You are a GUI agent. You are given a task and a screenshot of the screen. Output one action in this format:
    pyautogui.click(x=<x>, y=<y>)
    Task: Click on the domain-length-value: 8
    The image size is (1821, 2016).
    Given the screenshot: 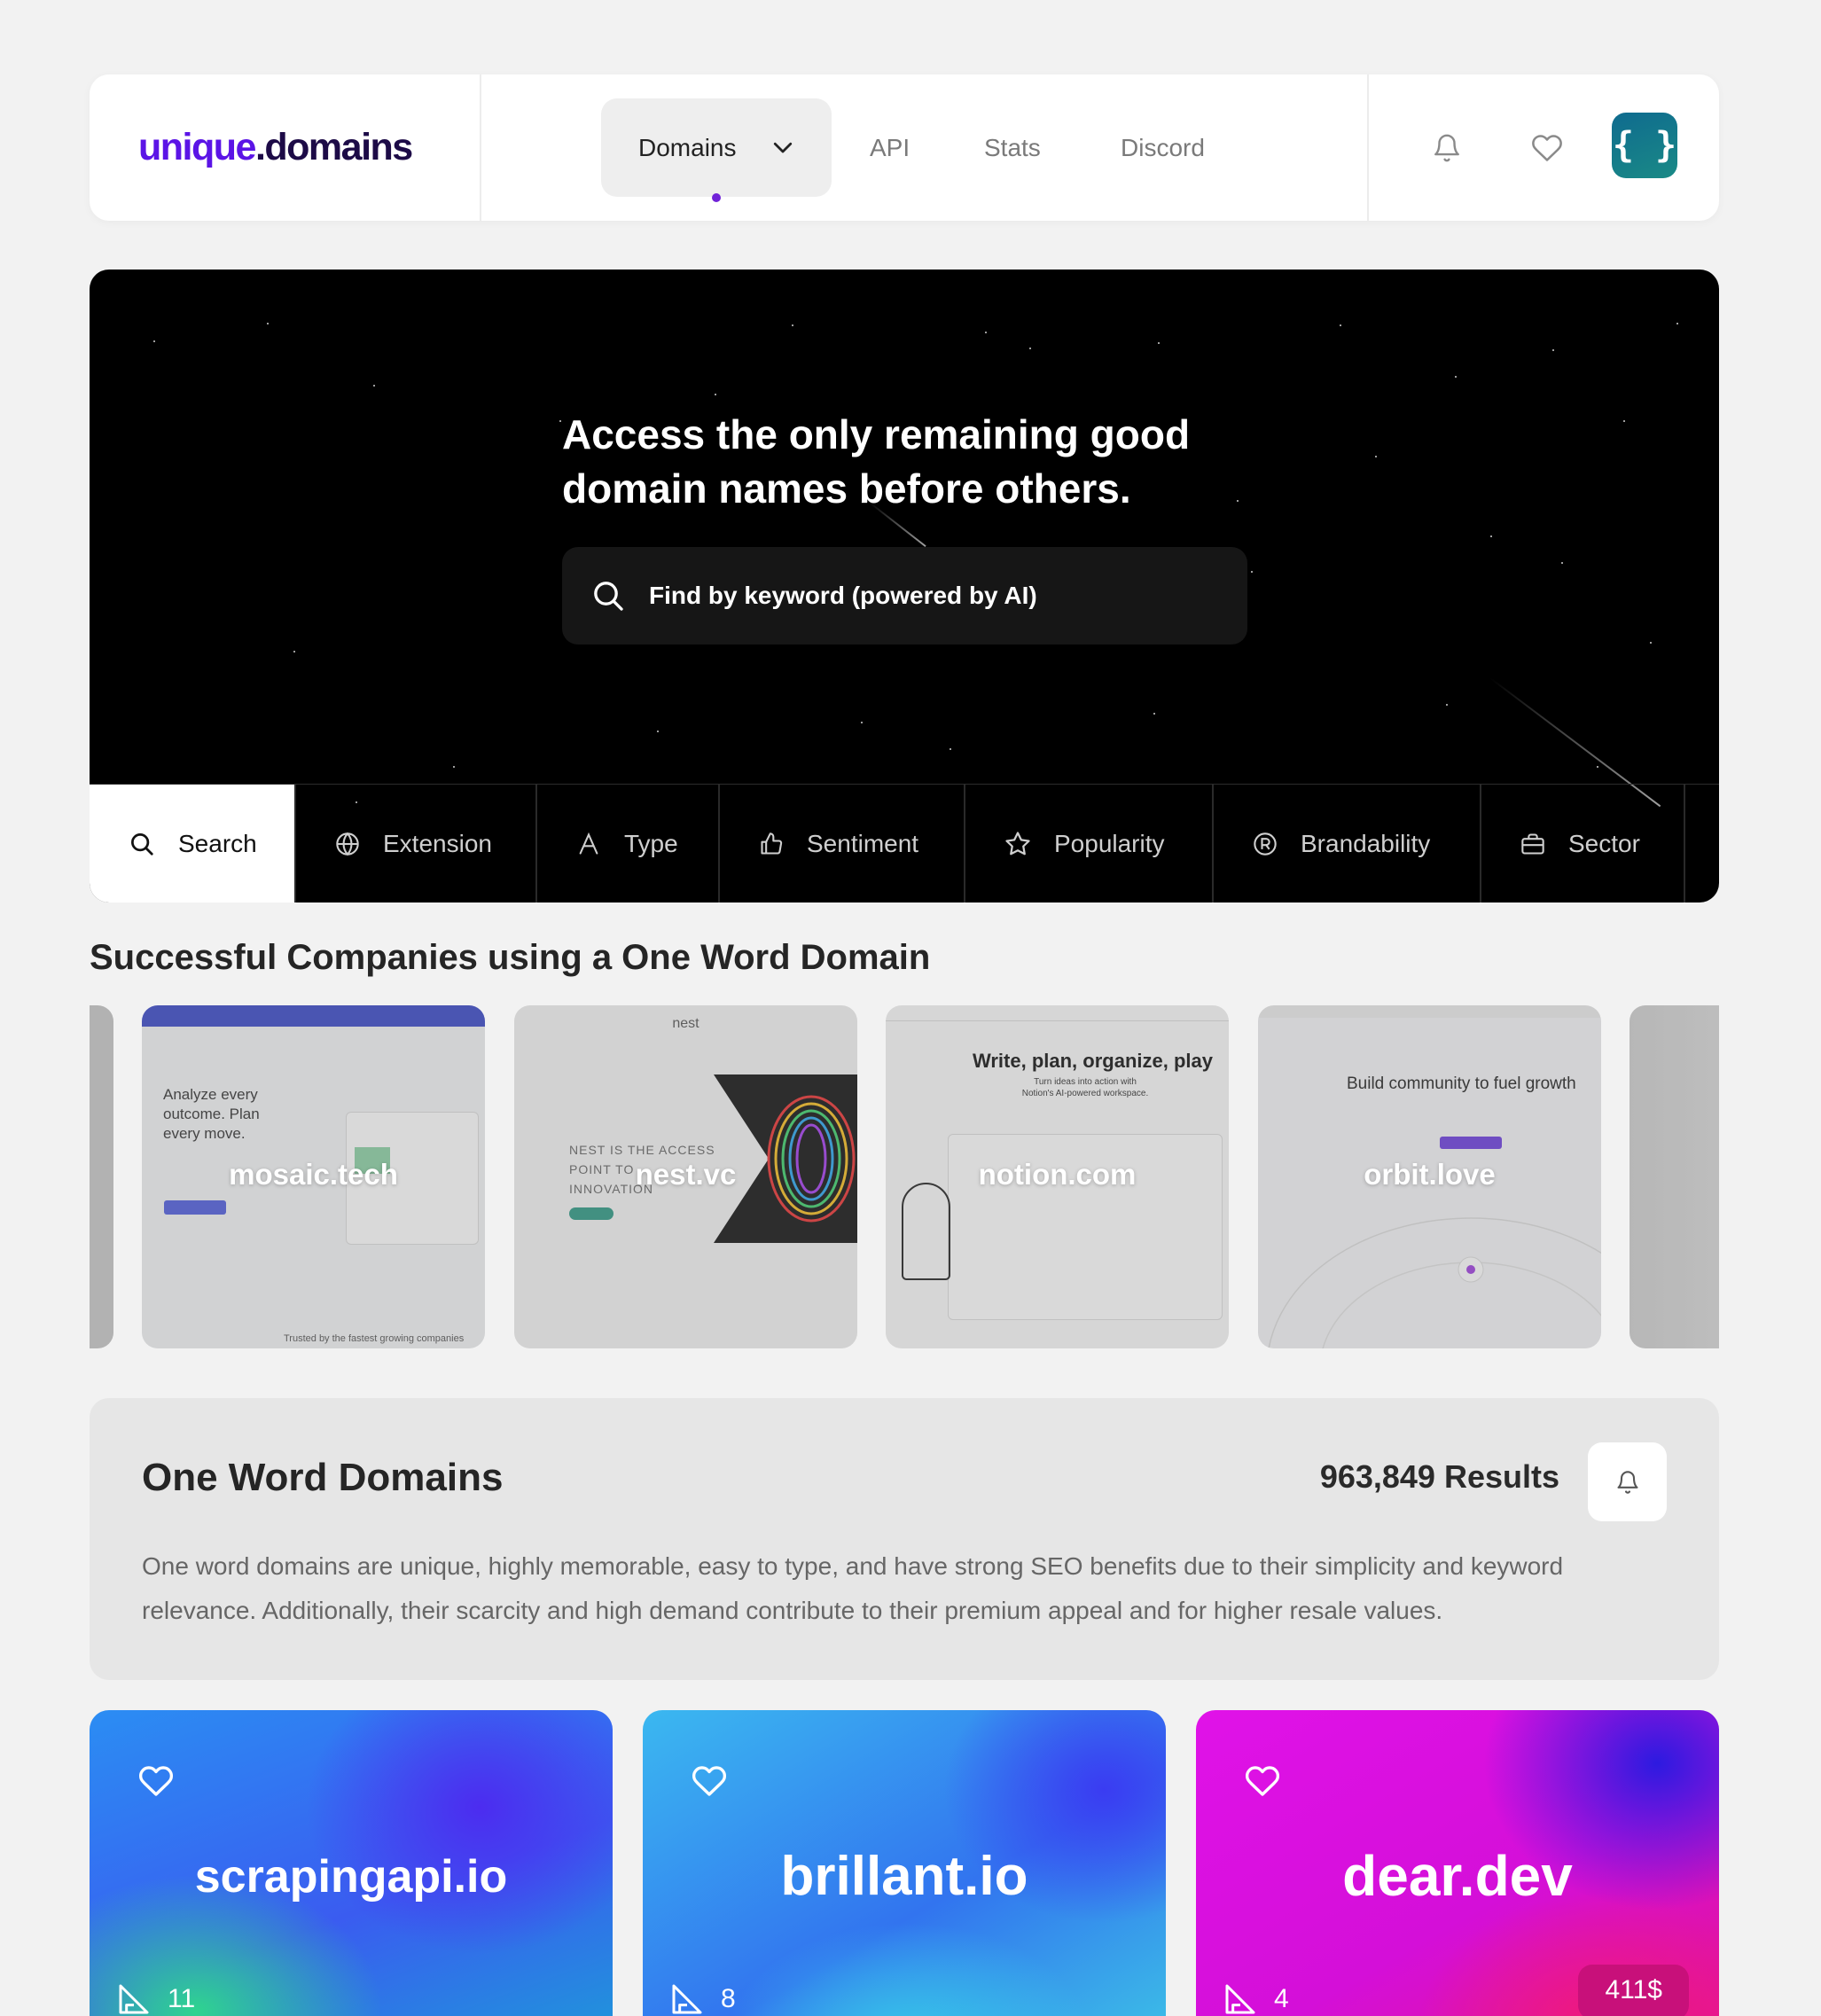 What is the action you would take?
    pyautogui.click(x=729, y=1998)
    